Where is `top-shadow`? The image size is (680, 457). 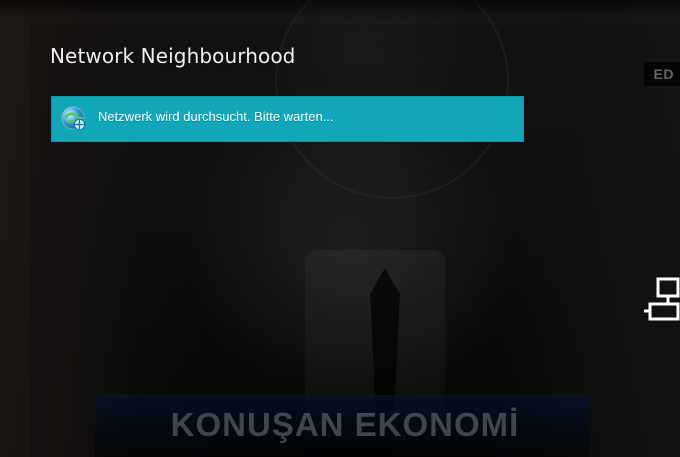
top-shadow is located at coordinates (340, 10).